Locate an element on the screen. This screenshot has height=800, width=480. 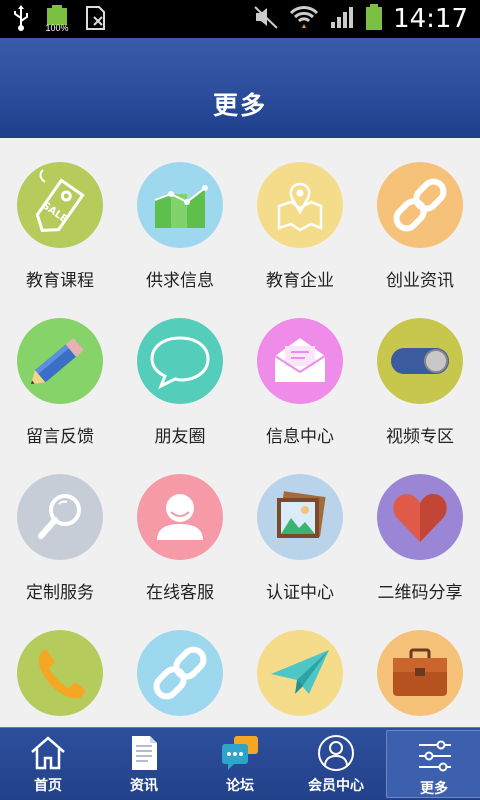
nav-forum: 论坛 is located at coordinates (240, 764).